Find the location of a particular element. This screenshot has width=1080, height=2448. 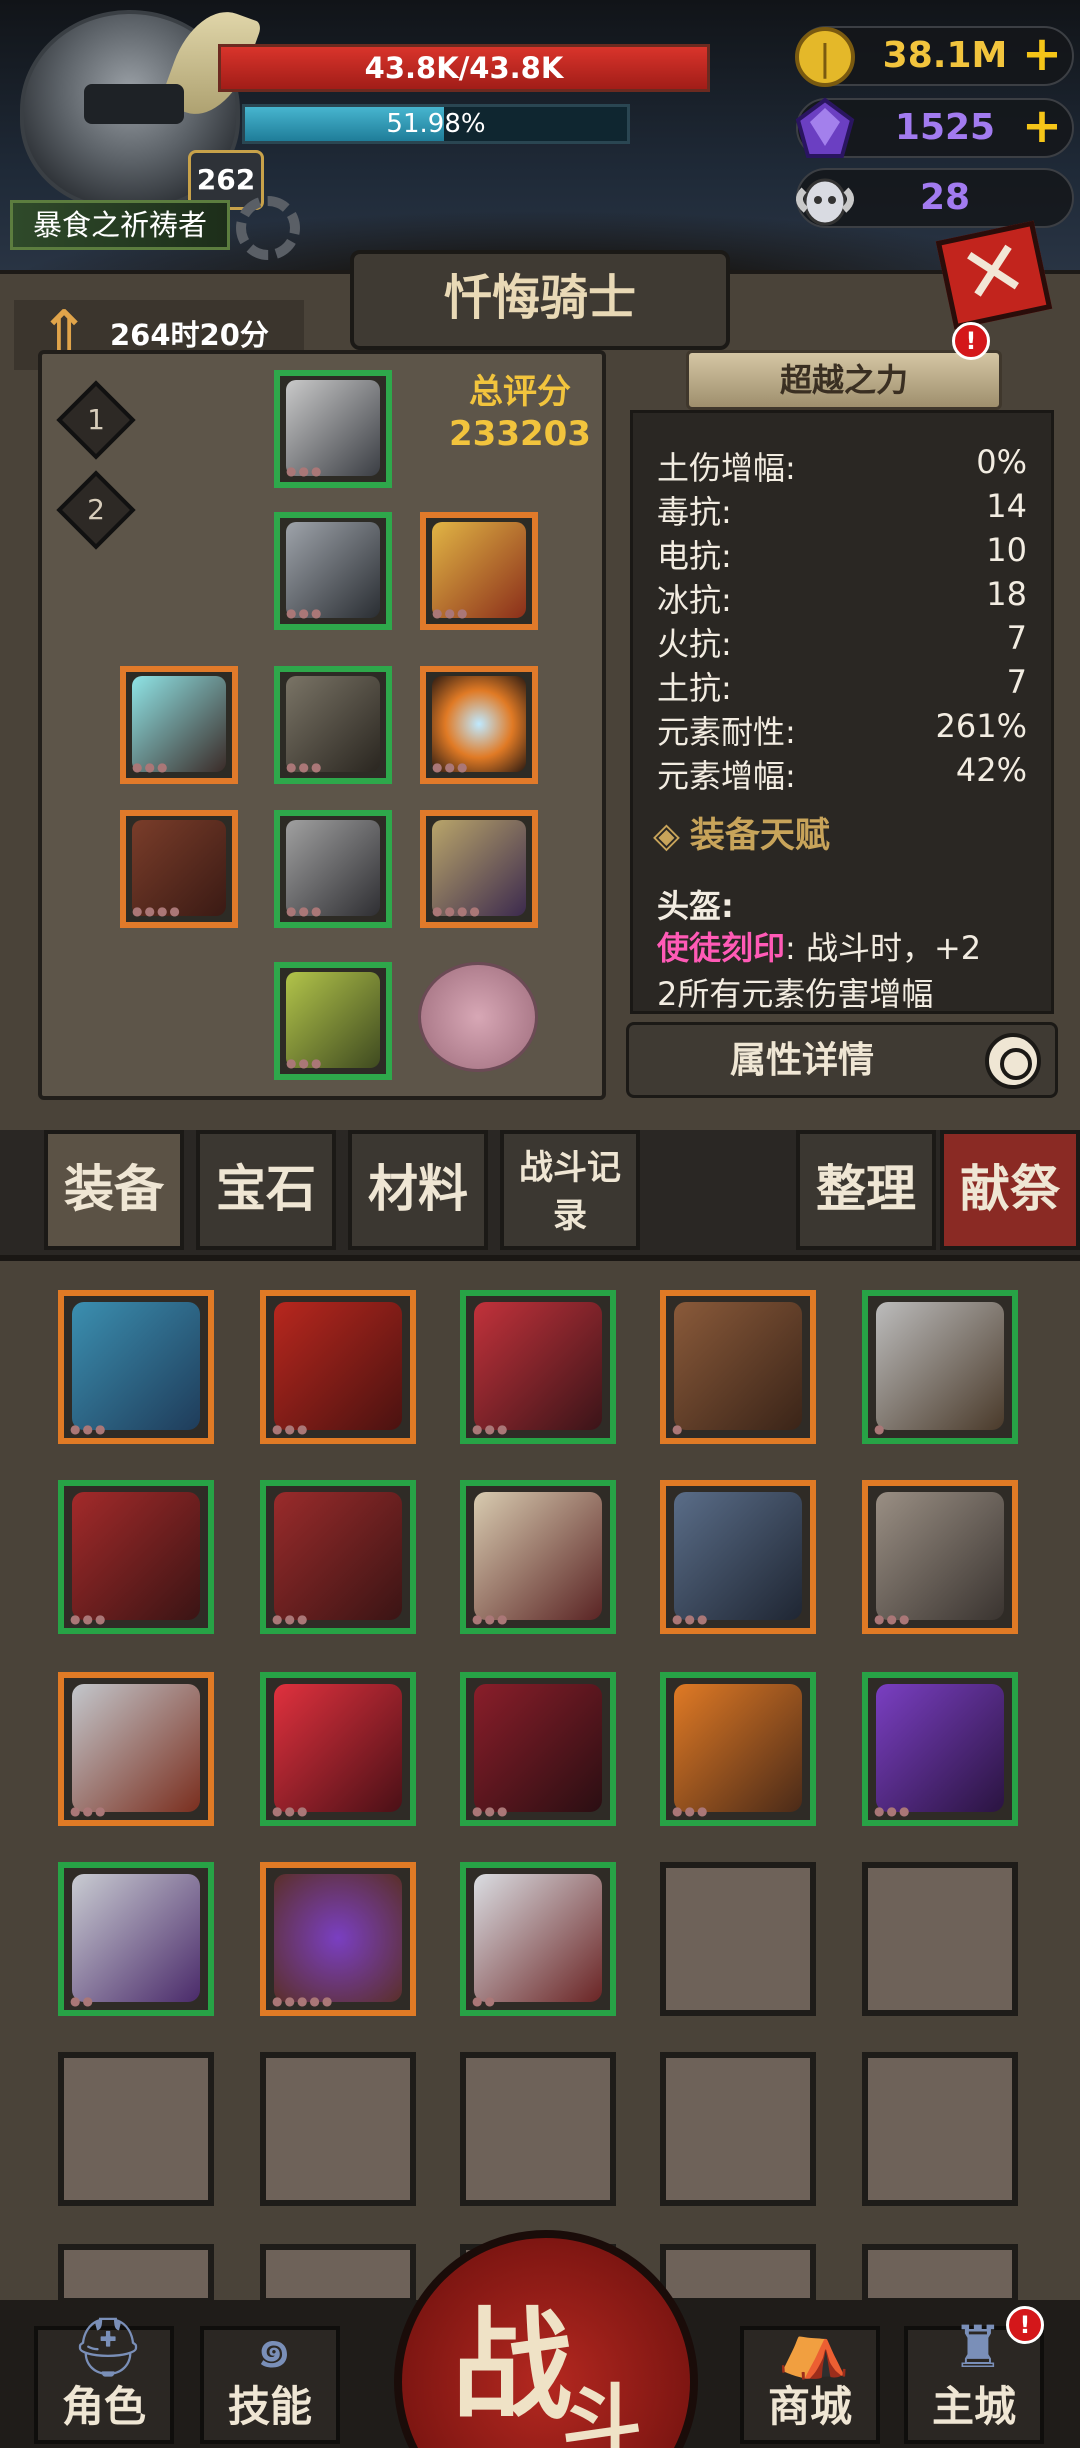

nav-character-button: ⛑ 角色 is located at coordinates (104, 2378).